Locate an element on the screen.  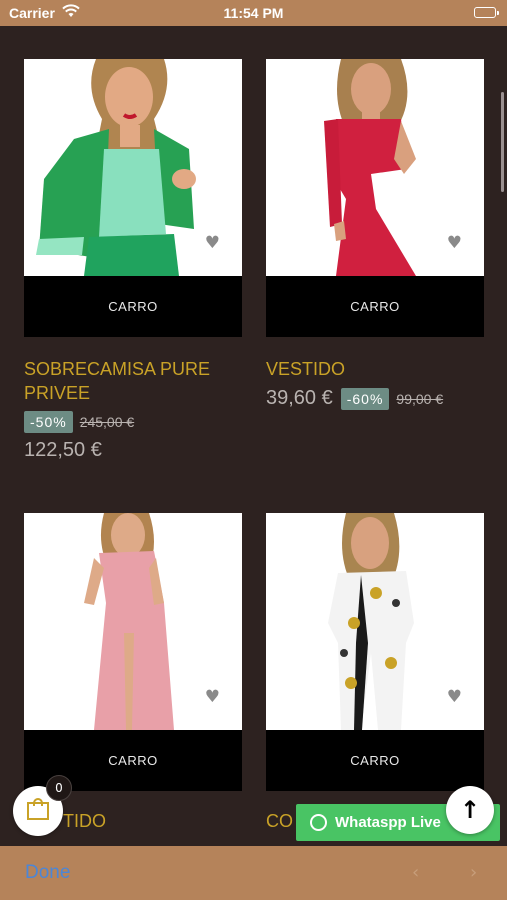
whatsapp-icon is located at coordinates (318, 822).